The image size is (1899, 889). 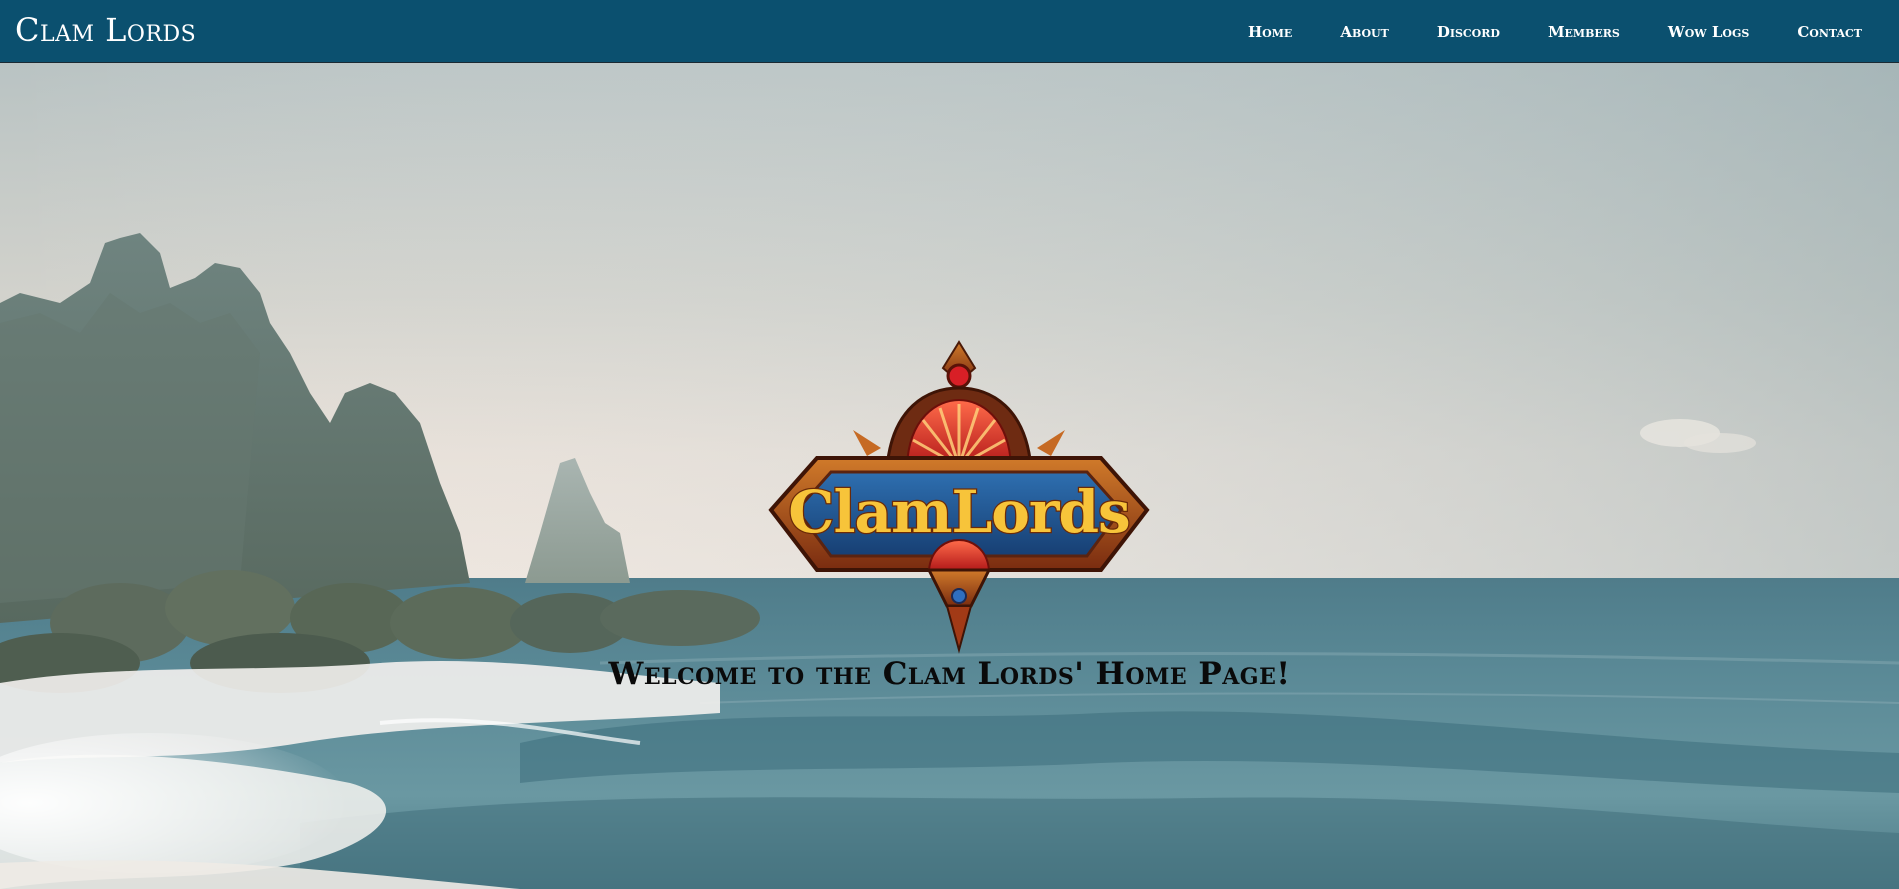 What do you see at coordinates (1708, 32) in the screenshot?
I see `nav-item-wow-logs: Wow Logs` at bounding box center [1708, 32].